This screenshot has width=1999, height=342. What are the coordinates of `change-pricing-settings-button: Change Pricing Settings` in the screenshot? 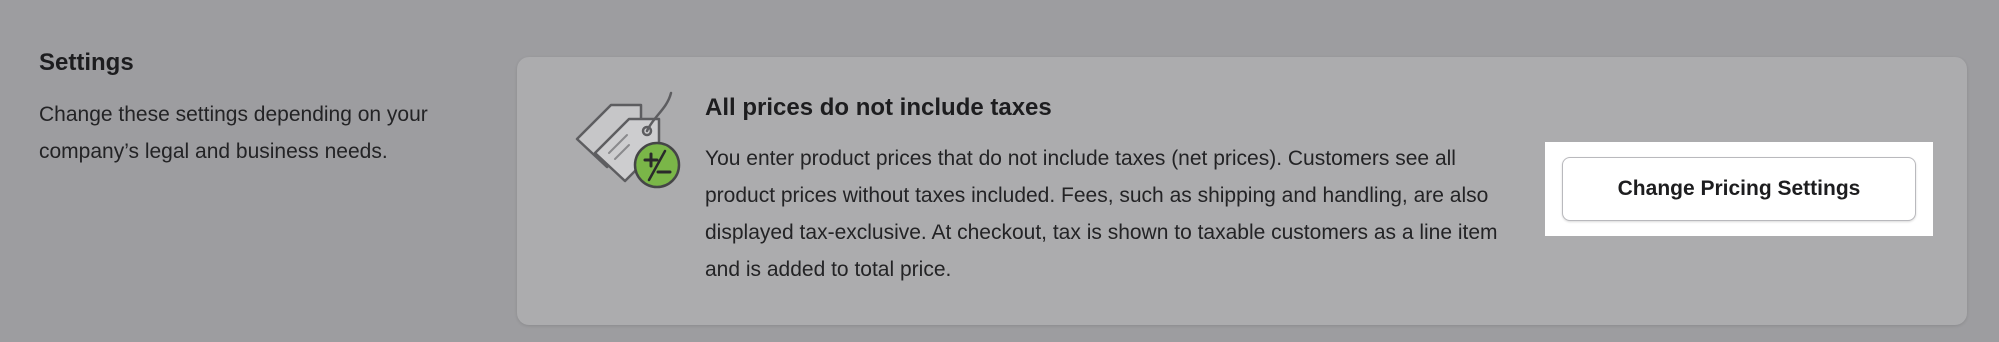 It's located at (1739, 189).